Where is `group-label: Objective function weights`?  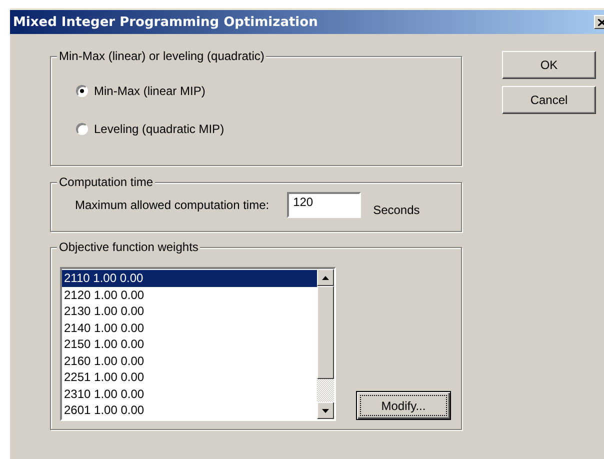 group-label: Objective function weights is located at coordinates (128, 247).